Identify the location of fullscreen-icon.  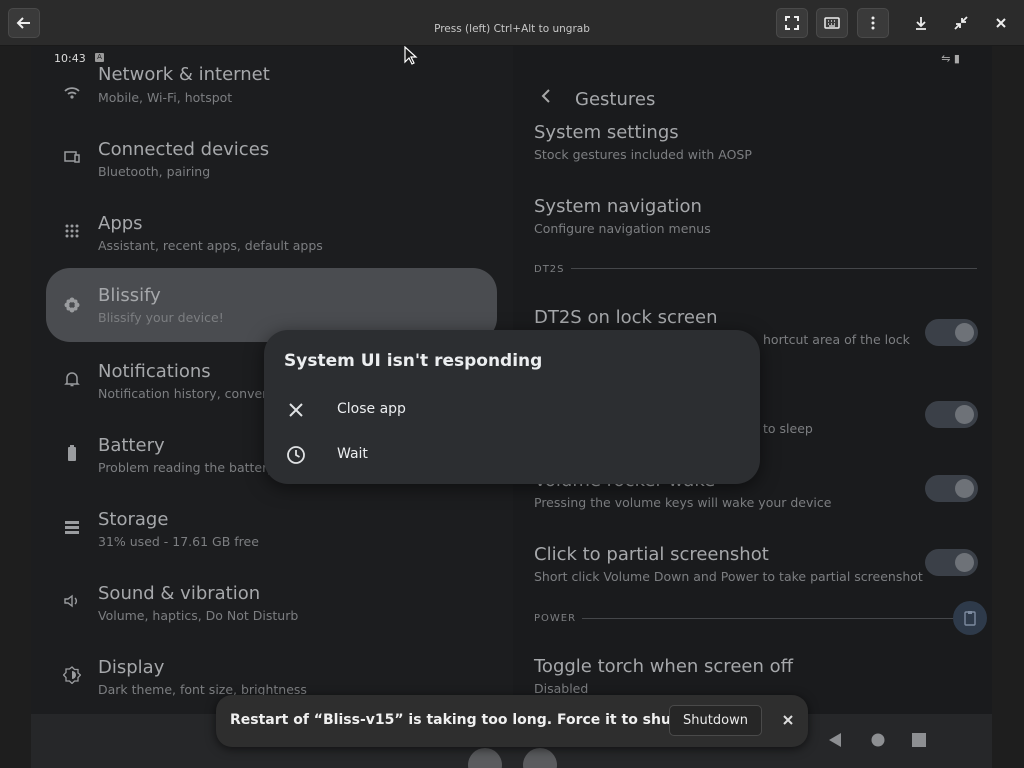
(792, 23).